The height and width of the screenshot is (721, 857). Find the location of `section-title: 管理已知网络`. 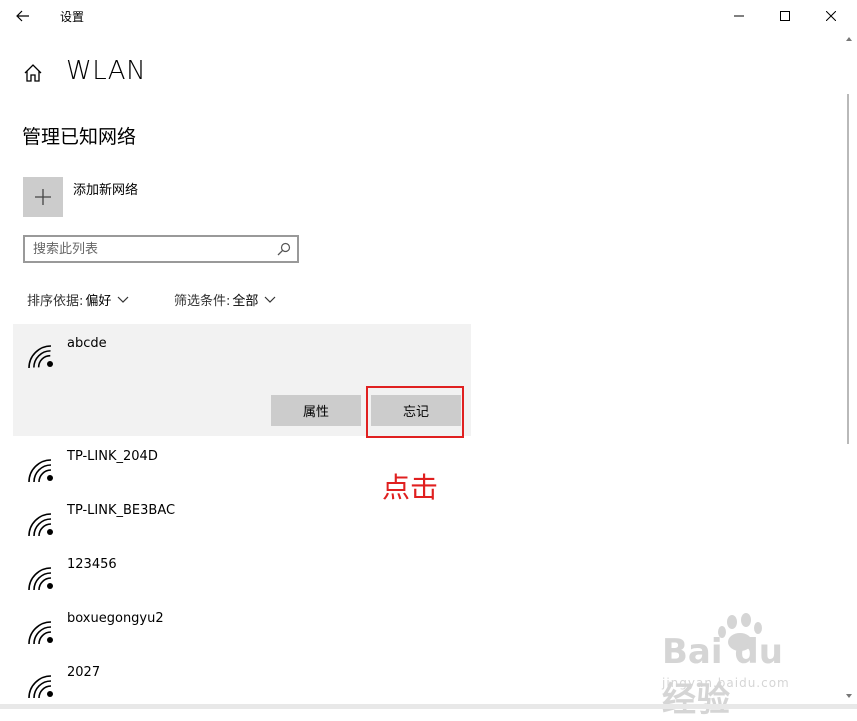

section-title: 管理已知网络 is located at coordinates (79, 137).